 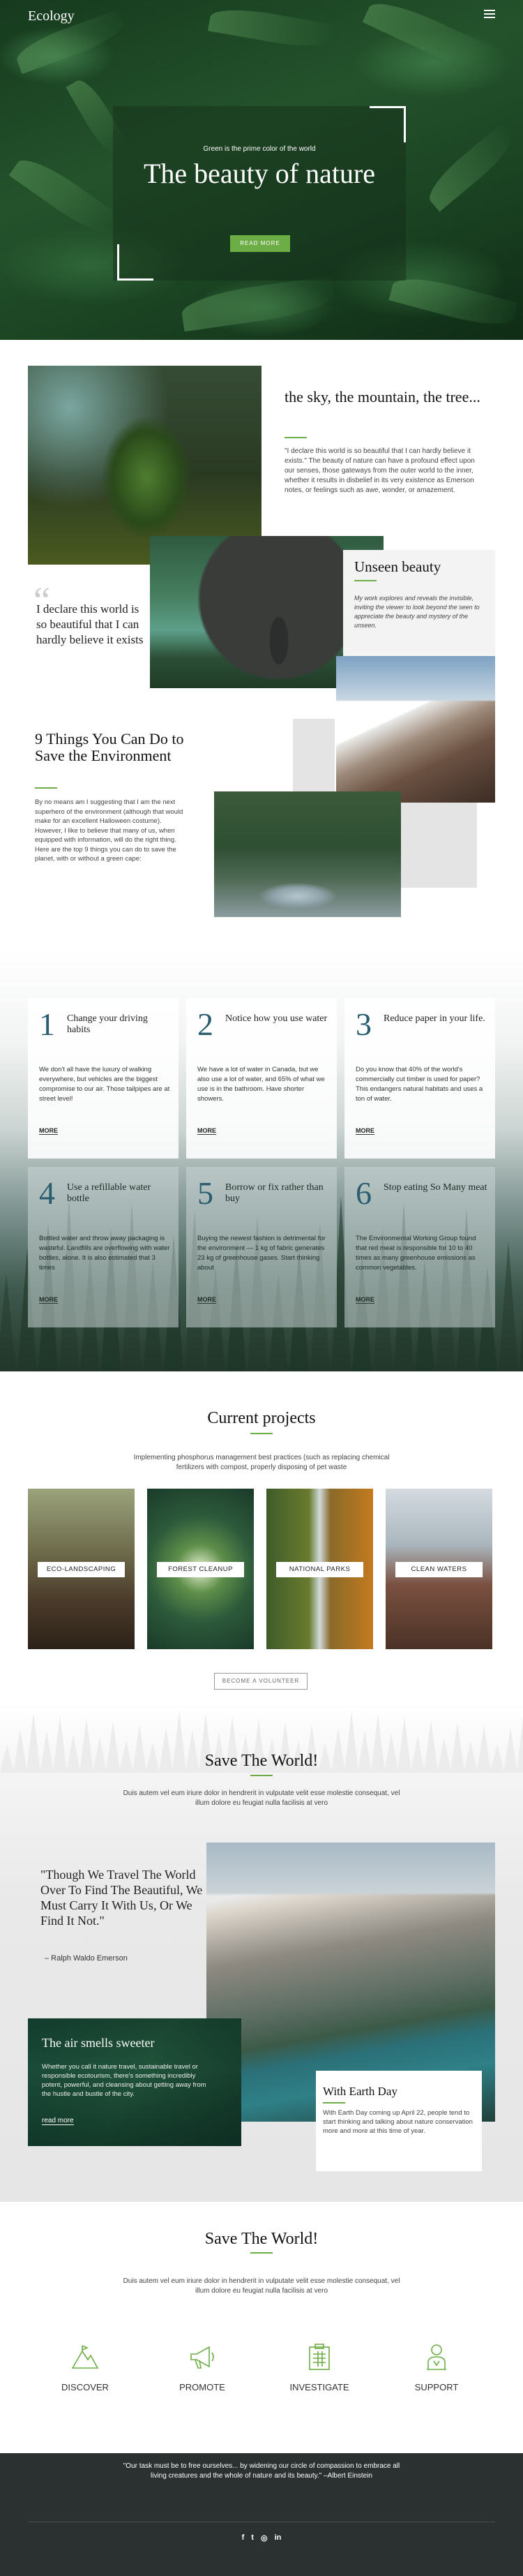 I want to click on tip-title: Reduce paper in your life., so click(x=434, y=1018).